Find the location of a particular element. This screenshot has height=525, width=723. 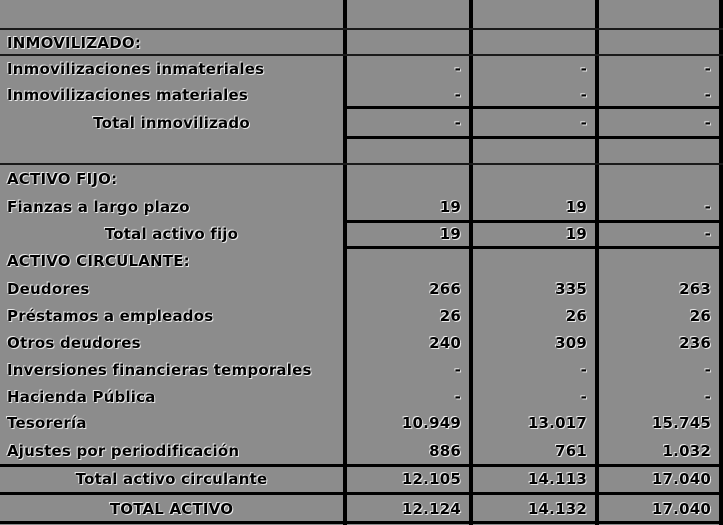

value-col-2: 761 is located at coordinates (532, 451).